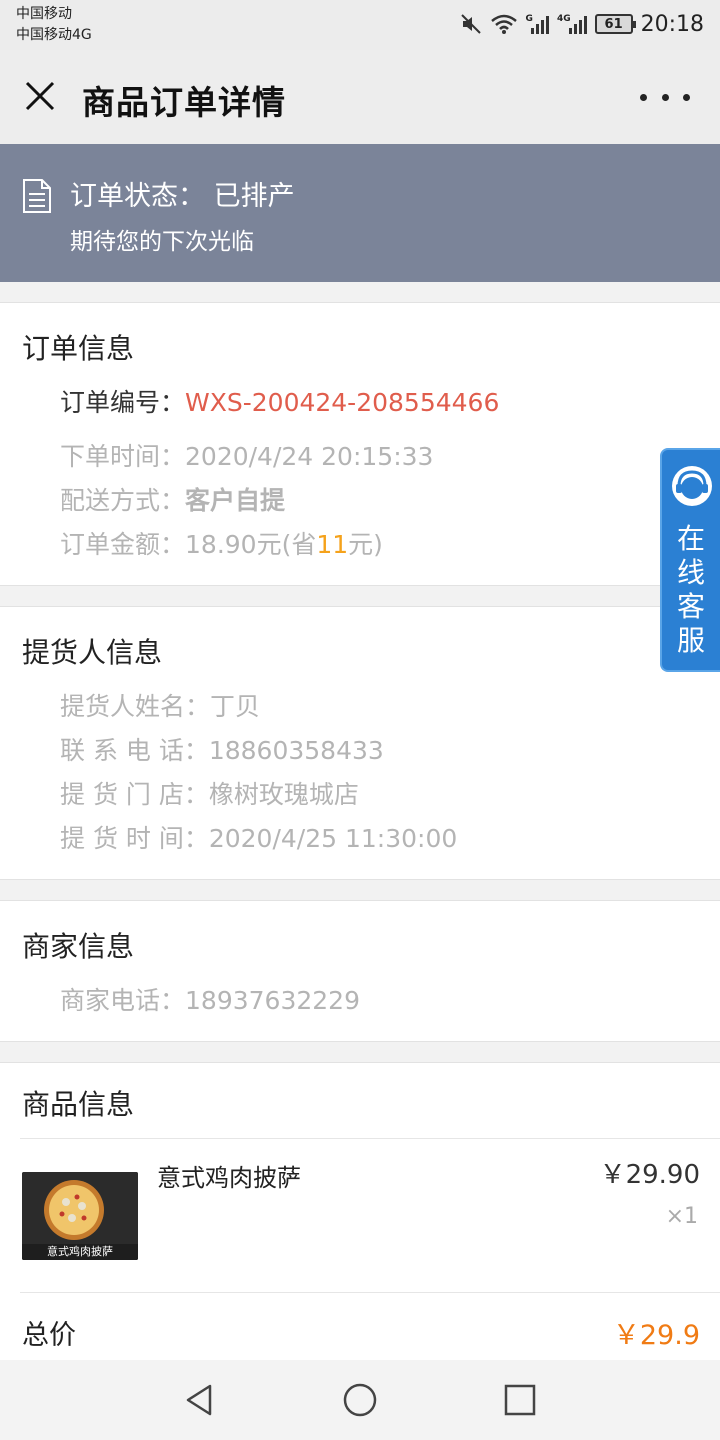  I want to click on order-status-subtitle: 期待您的下次光临, so click(162, 242).